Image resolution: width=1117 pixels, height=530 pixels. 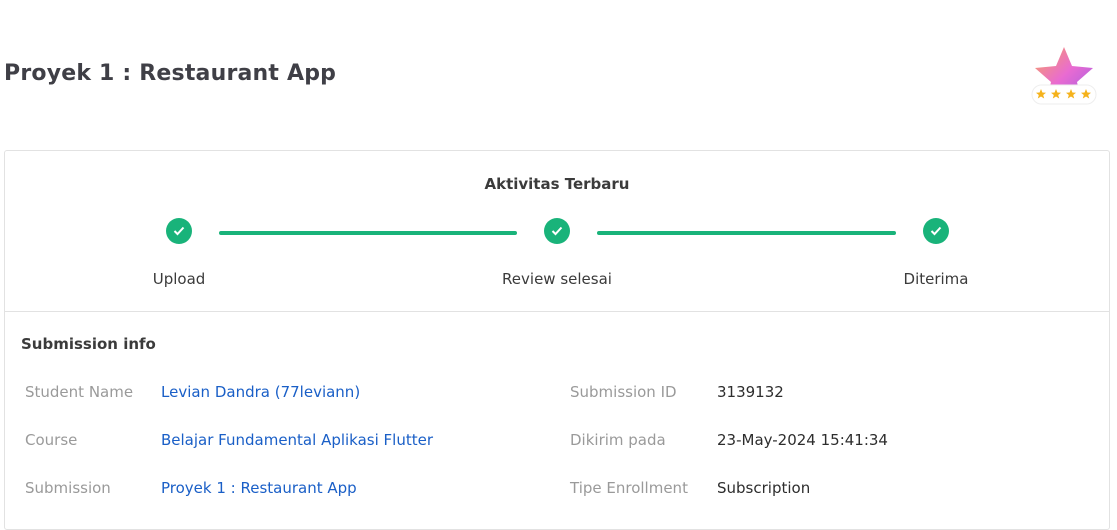 What do you see at coordinates (170, 73) in the screenshot?
I see `page-title: Proyek 1 : Restaurant App` at bounding box center [170, 73].